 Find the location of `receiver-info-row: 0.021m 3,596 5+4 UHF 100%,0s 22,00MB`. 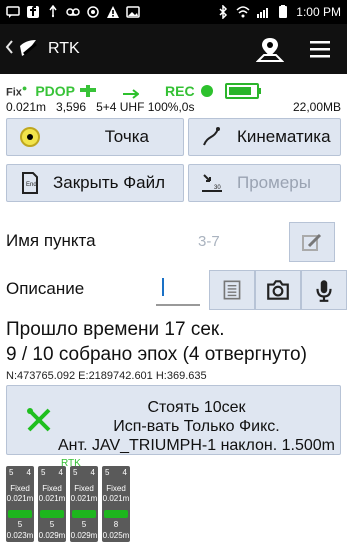

receiver-info-row: 0.021m 3,596 5+4 UHF 100%,0s 22,00MB is located at coordinates (173, 107).